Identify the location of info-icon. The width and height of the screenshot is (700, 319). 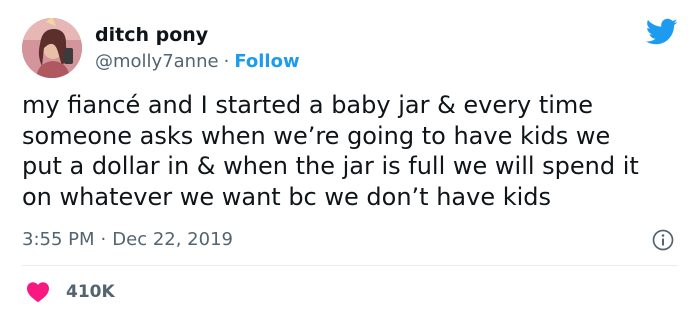
(663, 240).